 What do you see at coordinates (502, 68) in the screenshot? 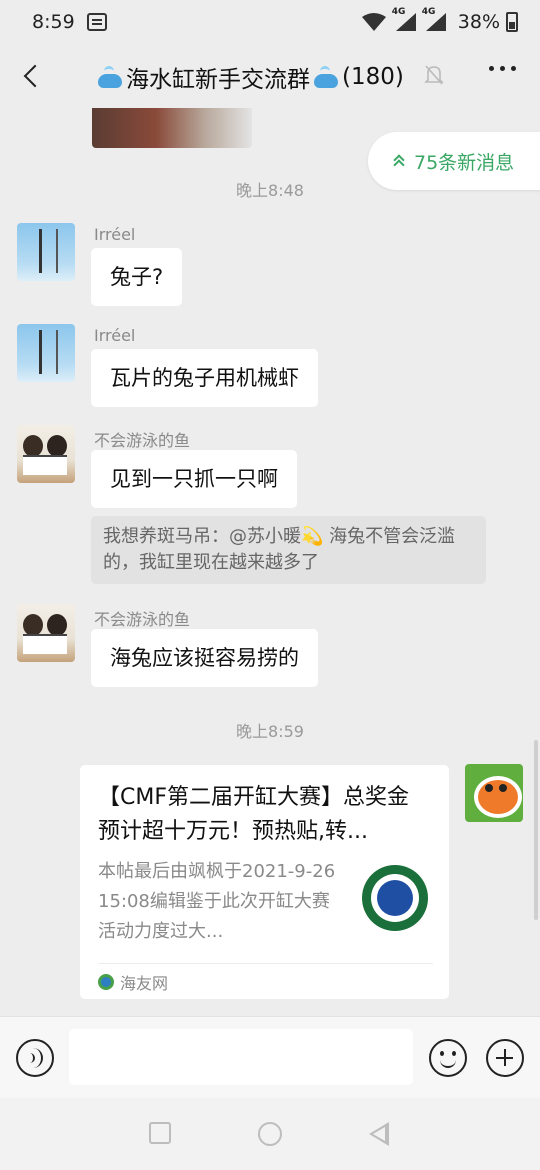
I see `more-button` at bounding box center [502, 68].